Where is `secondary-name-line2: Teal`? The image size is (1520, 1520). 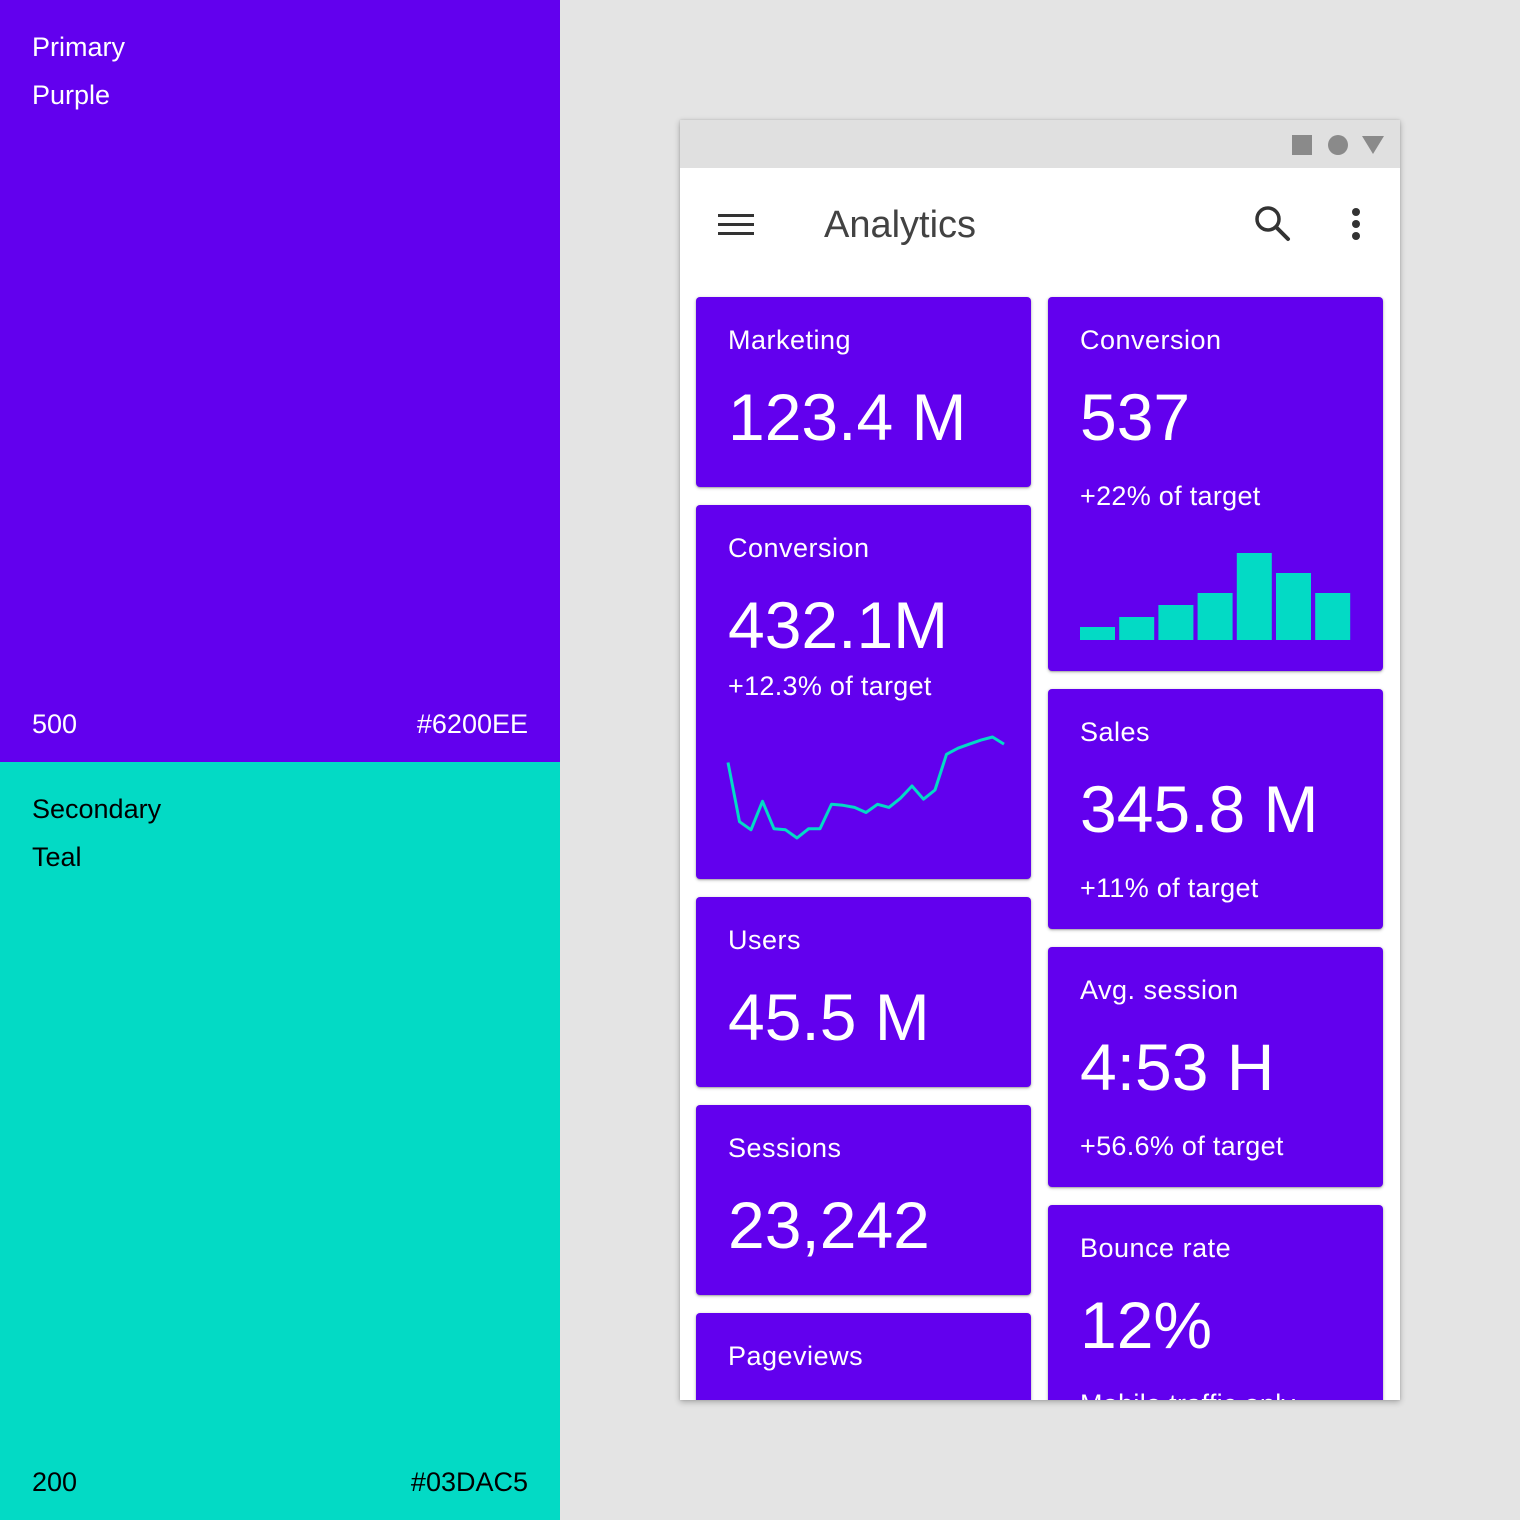
secondary-name-line2: Teal is located at coordinates (57, 857).